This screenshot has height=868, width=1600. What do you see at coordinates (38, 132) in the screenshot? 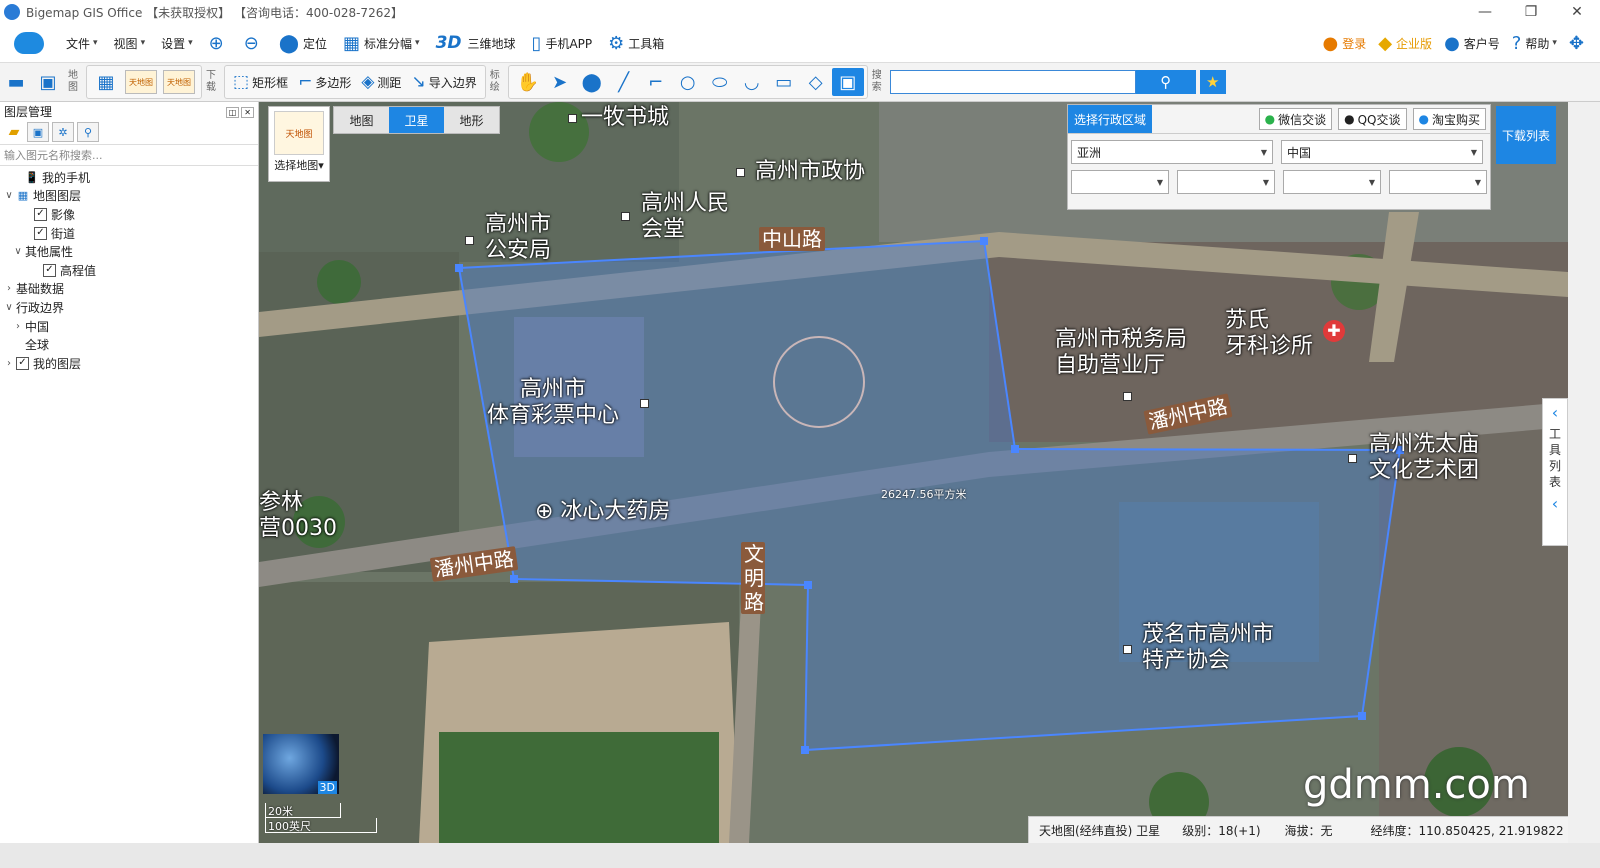
I see `save-layer-icon: ▣` at bounding box center [38, 132].